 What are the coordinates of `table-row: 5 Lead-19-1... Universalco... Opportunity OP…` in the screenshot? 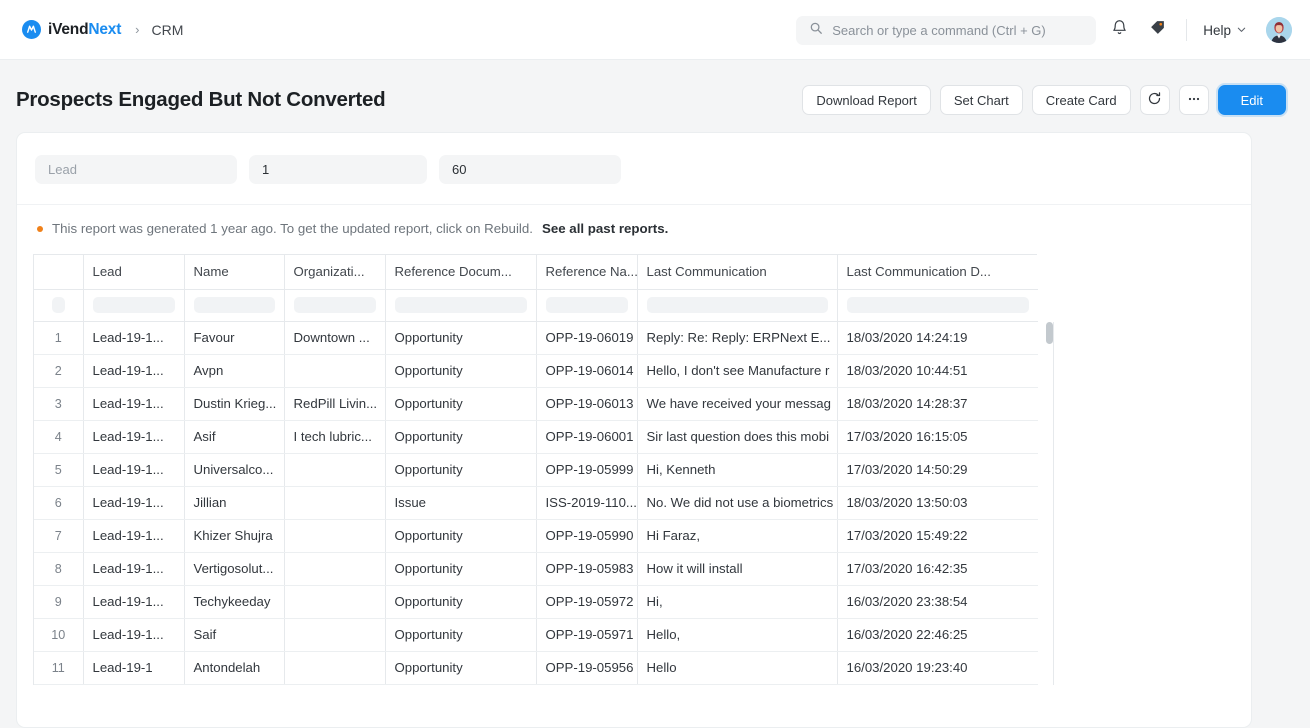 It's located at (536, 470).